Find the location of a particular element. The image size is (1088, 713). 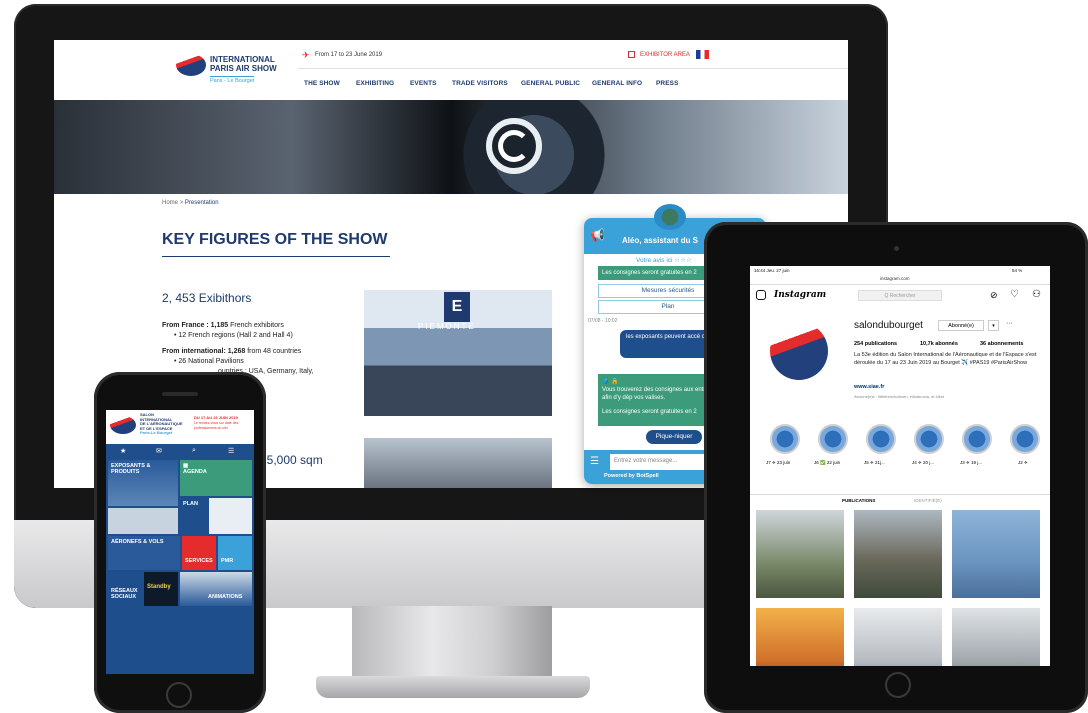

iphone-home-button is located at coordinates (179, 695).